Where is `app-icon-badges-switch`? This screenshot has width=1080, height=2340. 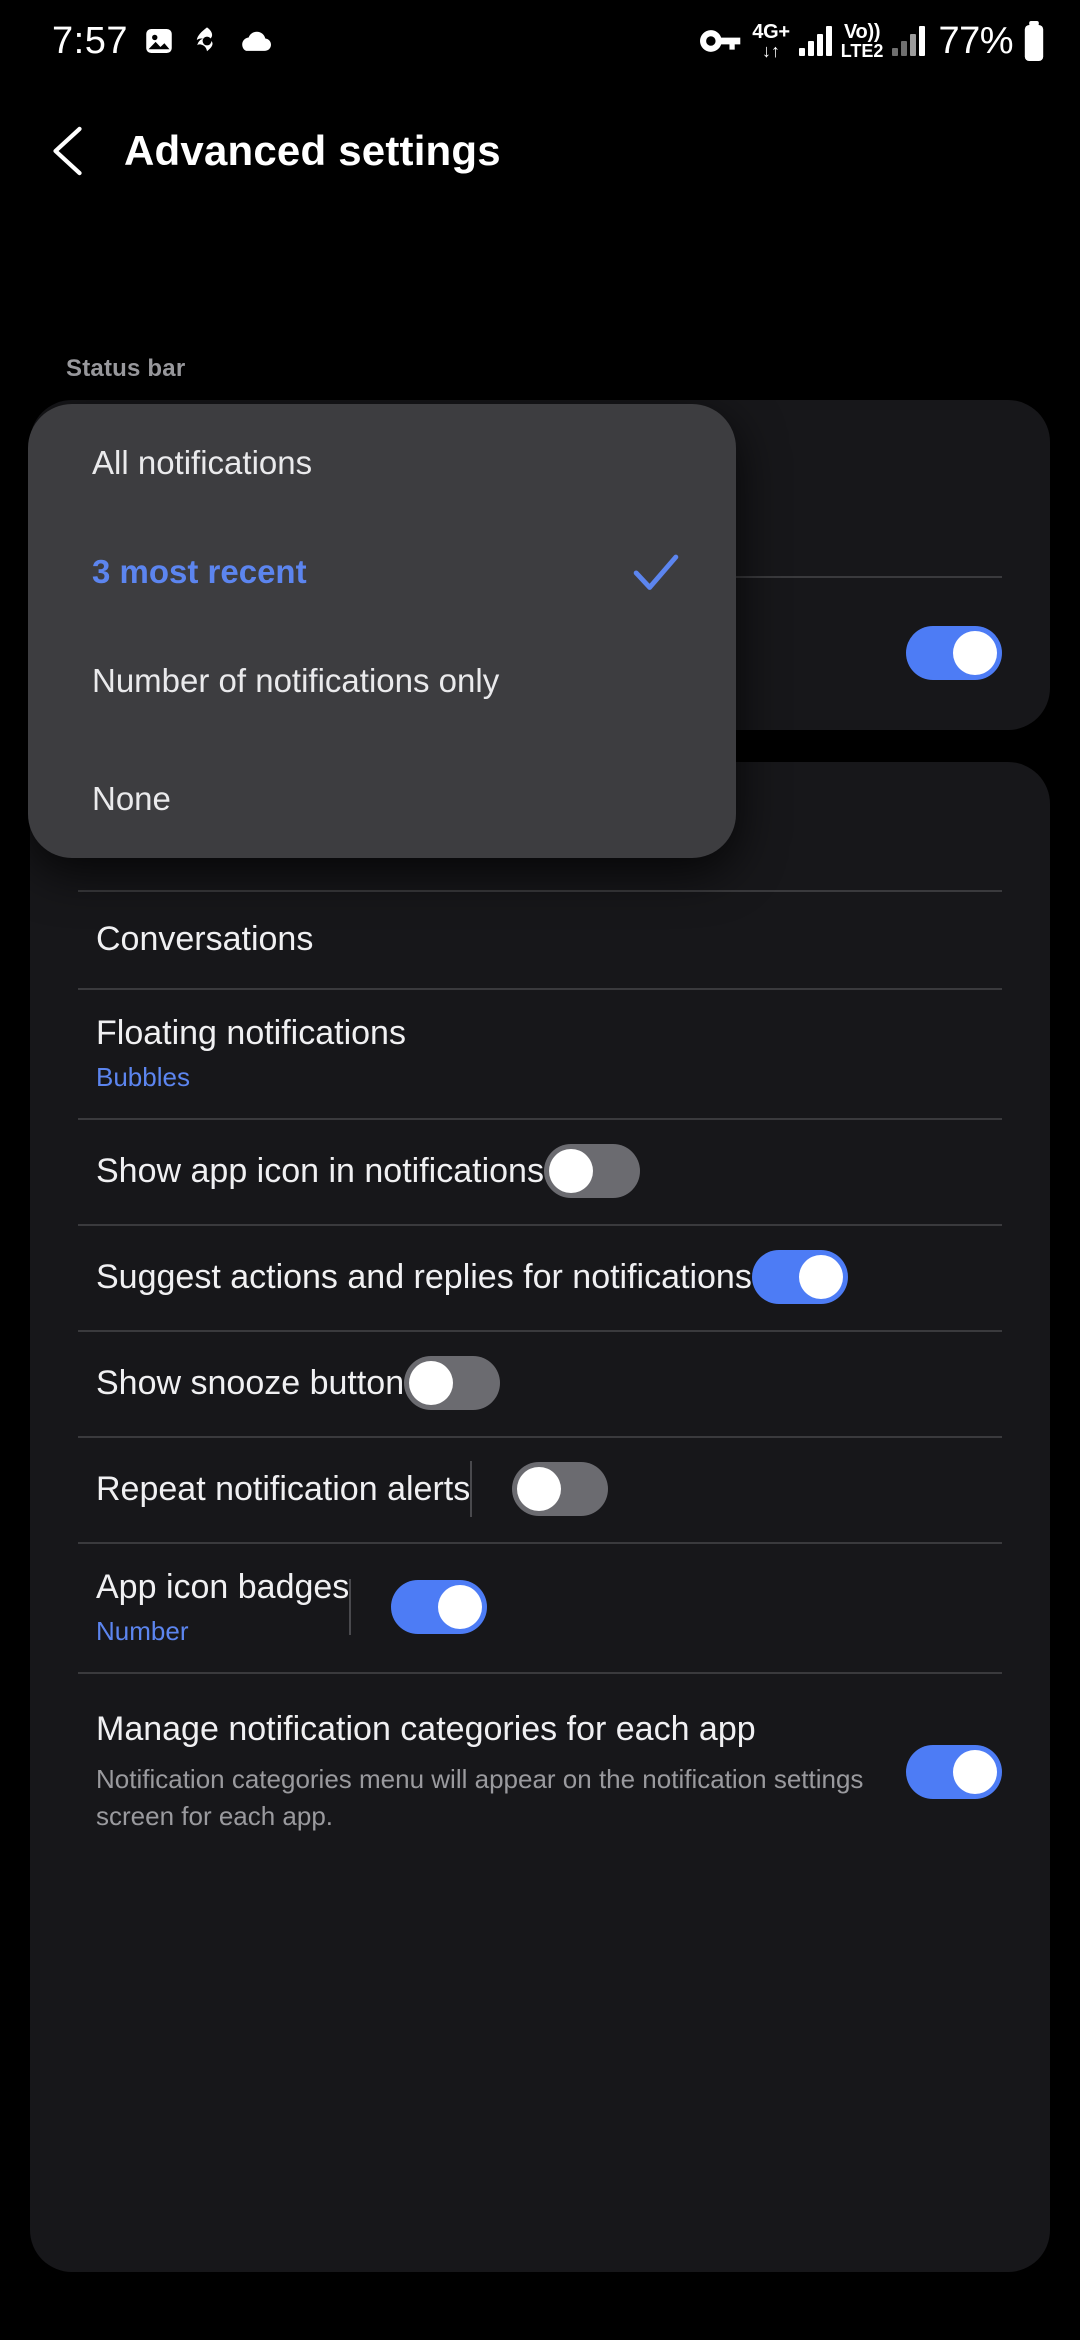 app-icon-badges-switch is located at coordinates (439, 1607).